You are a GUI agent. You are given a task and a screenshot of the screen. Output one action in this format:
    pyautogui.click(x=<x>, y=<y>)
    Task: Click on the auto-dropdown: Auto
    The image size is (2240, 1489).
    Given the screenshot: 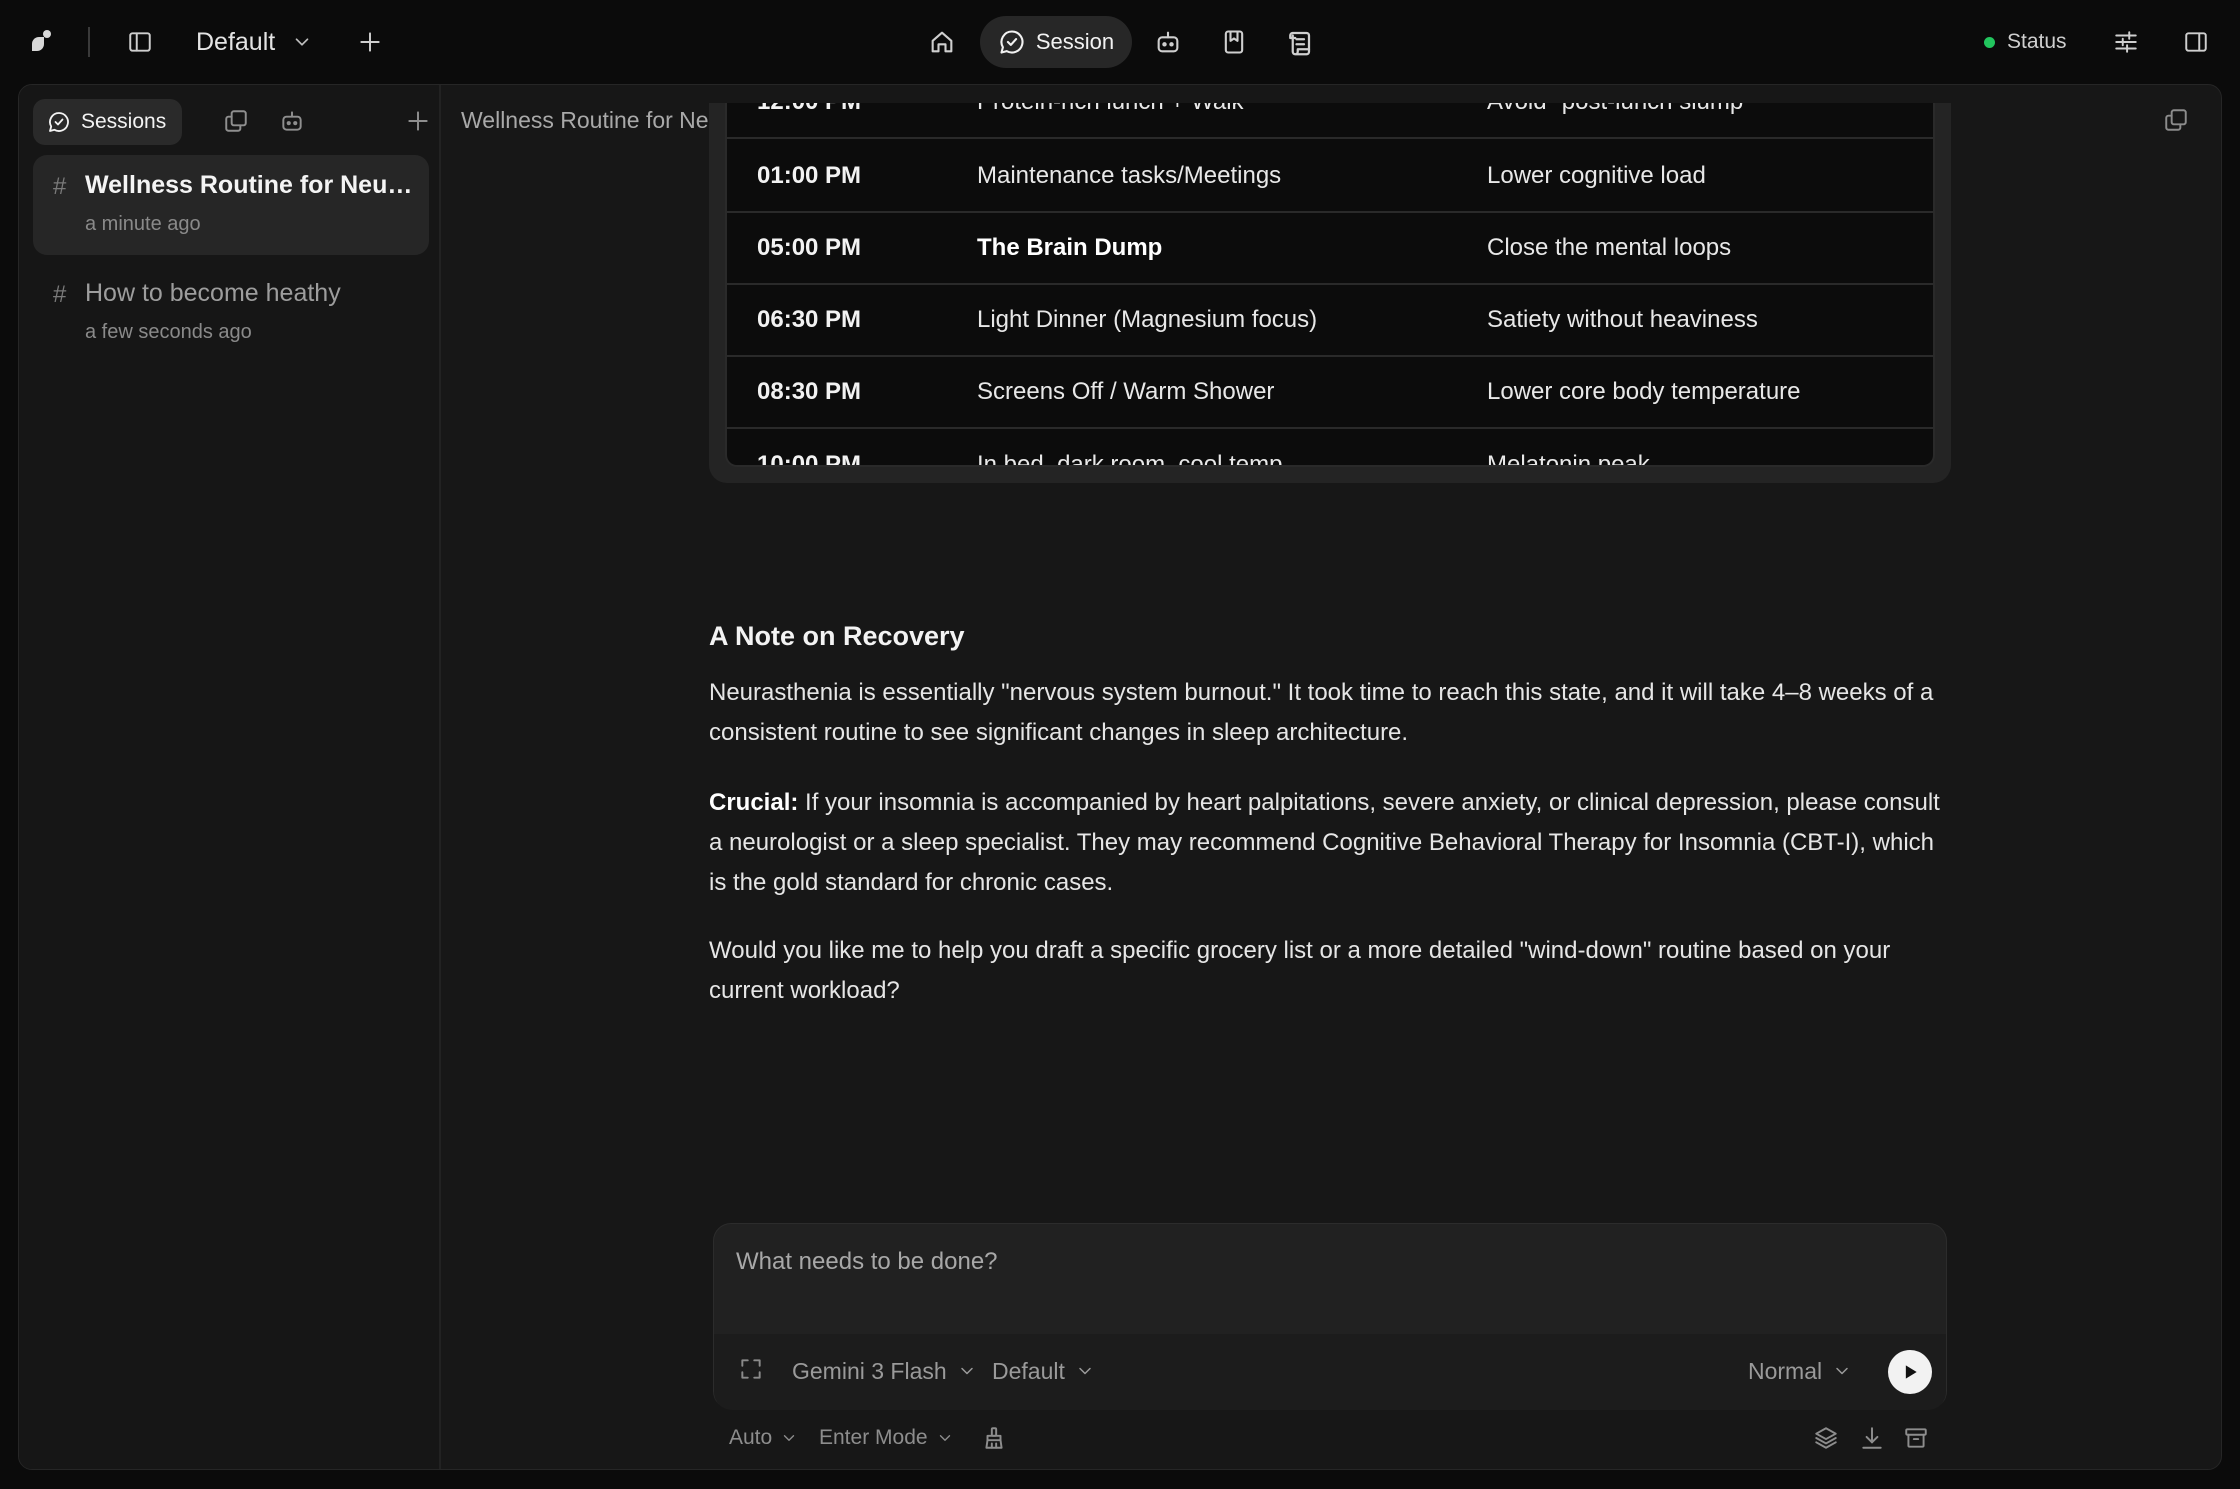 What is the action you would take?
    pyautogui.click(x=763, y=1438)
    